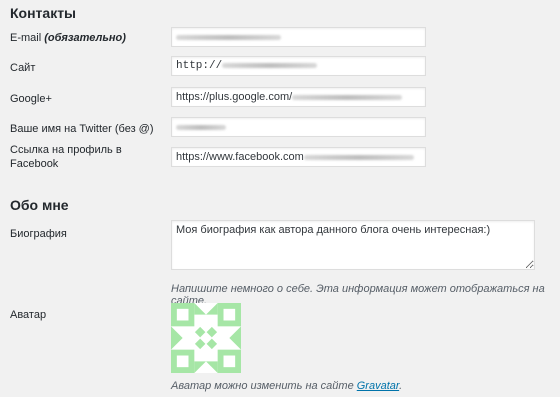 The image size is (560, 397). I want to click on contacts-heading: Контакты, so click(43, 13).